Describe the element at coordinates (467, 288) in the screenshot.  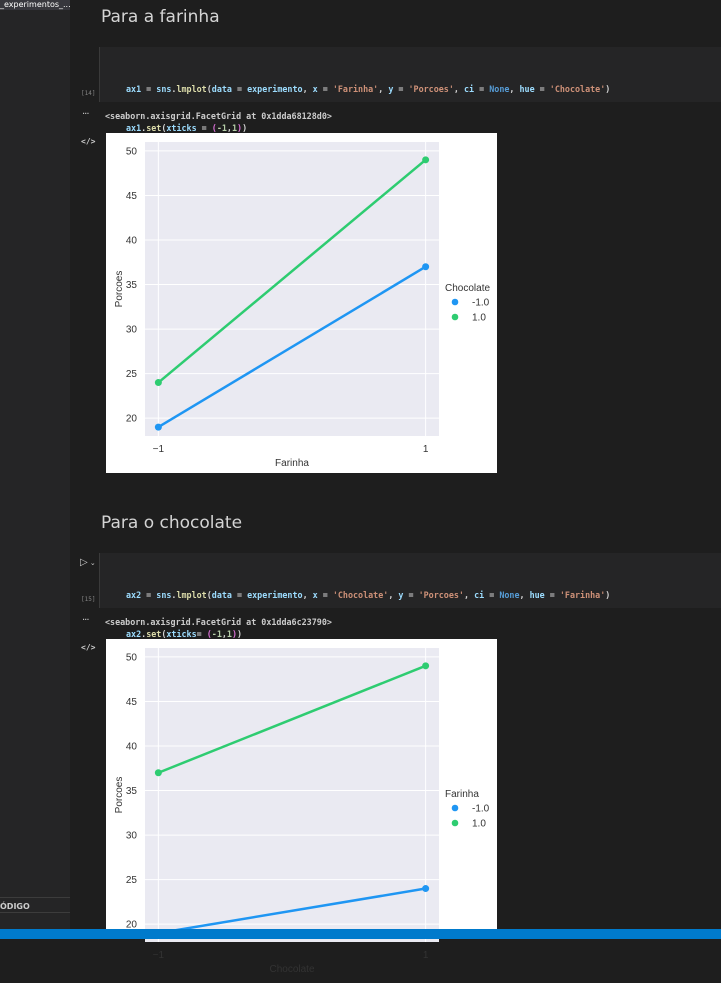
I see `legend-title: Chocolate` at that location.